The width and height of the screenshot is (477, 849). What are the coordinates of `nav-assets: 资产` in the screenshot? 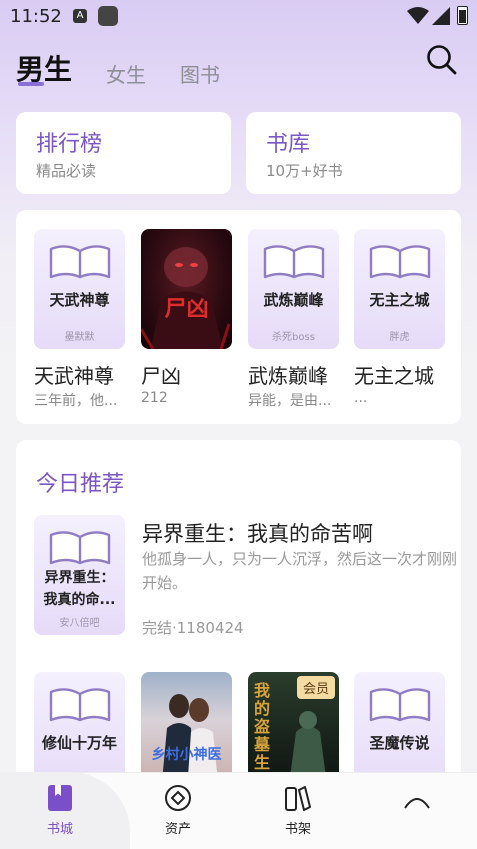 It's located at (178, 810).